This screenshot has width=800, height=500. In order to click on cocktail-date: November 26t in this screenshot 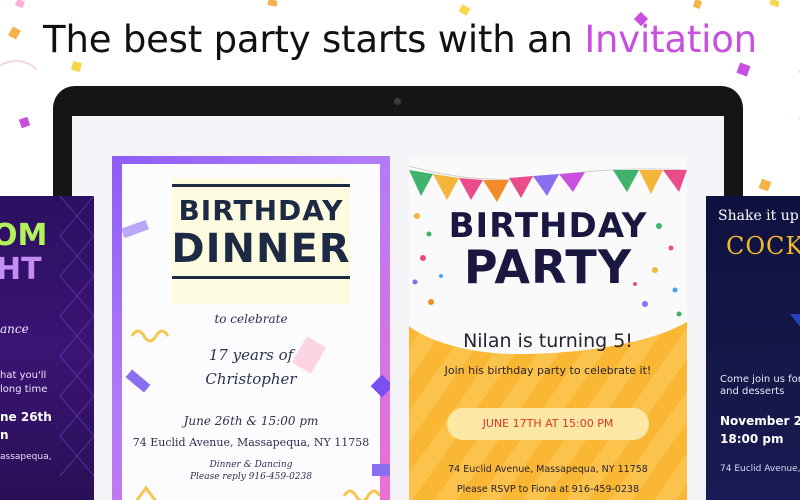, I will do `click(760, 421)`.